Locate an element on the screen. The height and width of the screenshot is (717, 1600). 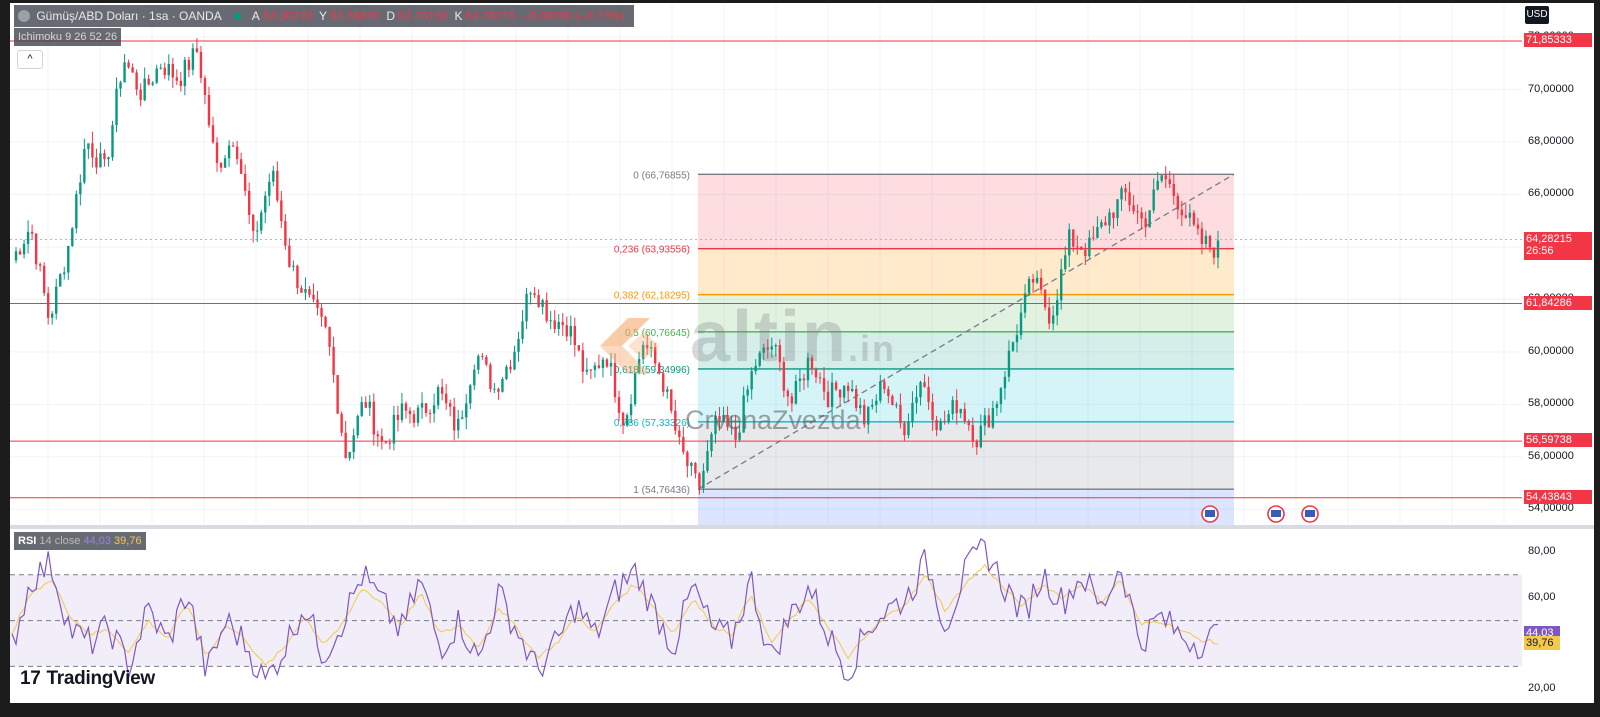
price-tick-label: 68,00000 is located at coordinates (1551, 141).